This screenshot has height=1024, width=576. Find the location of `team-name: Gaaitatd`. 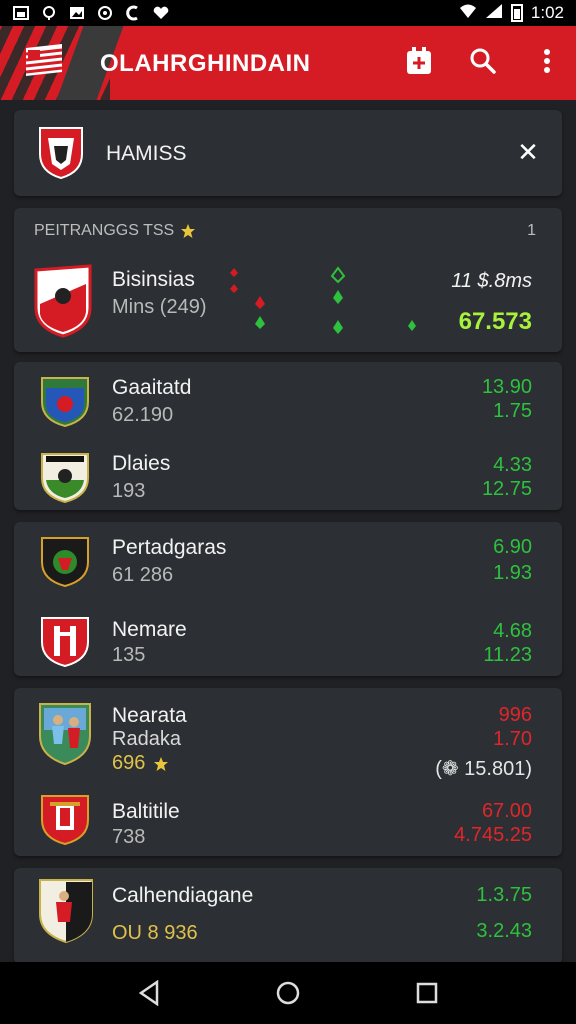

team-name: Gaaitatd is located at coordinates (152, 387).